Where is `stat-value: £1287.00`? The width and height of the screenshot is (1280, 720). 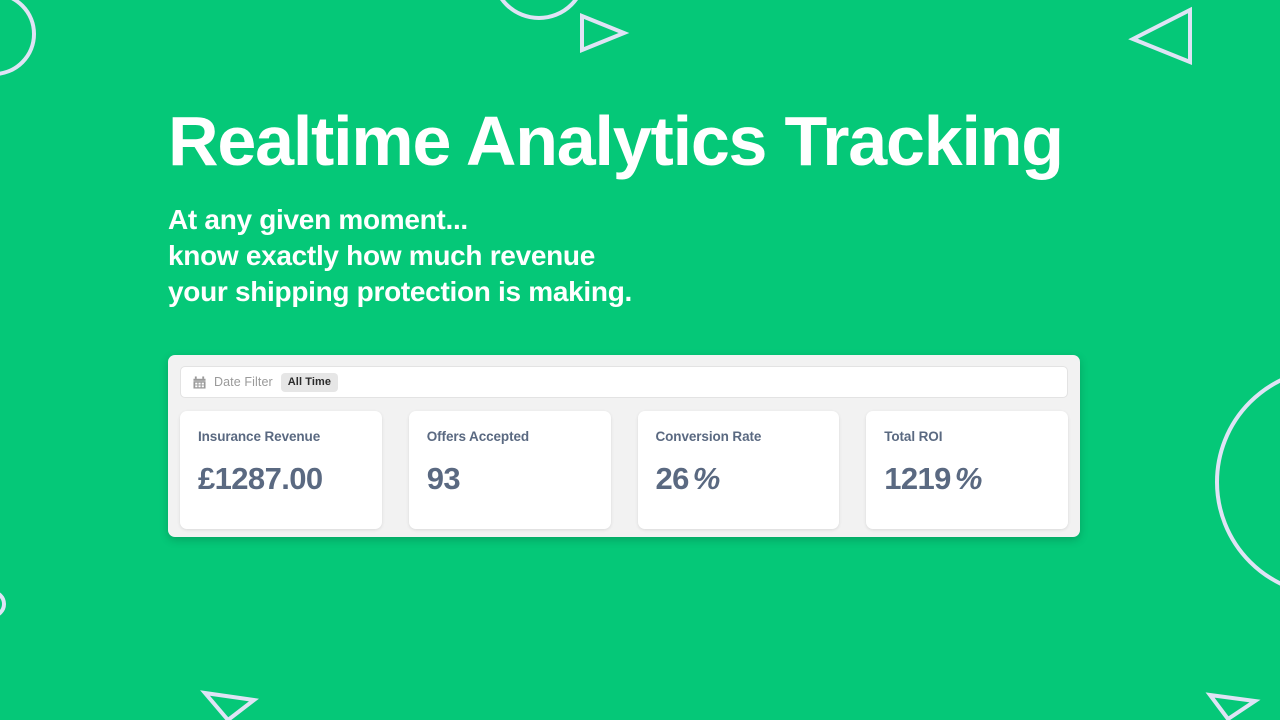 stat-value: £1287.00 is located at coordinates (281, 479).